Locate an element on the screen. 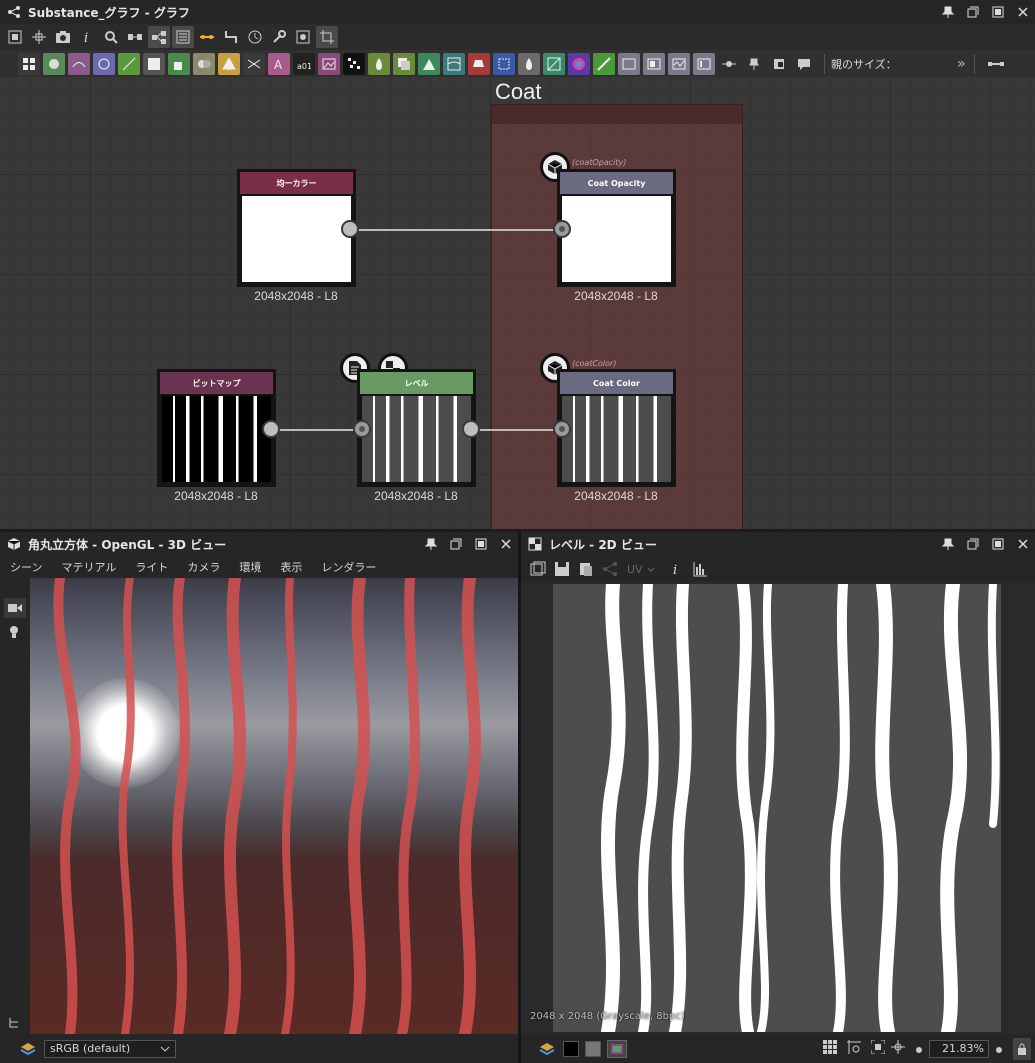 This screenshot has width=1035, height=1063. fill-node-icon is located at coordinates (479, 63).